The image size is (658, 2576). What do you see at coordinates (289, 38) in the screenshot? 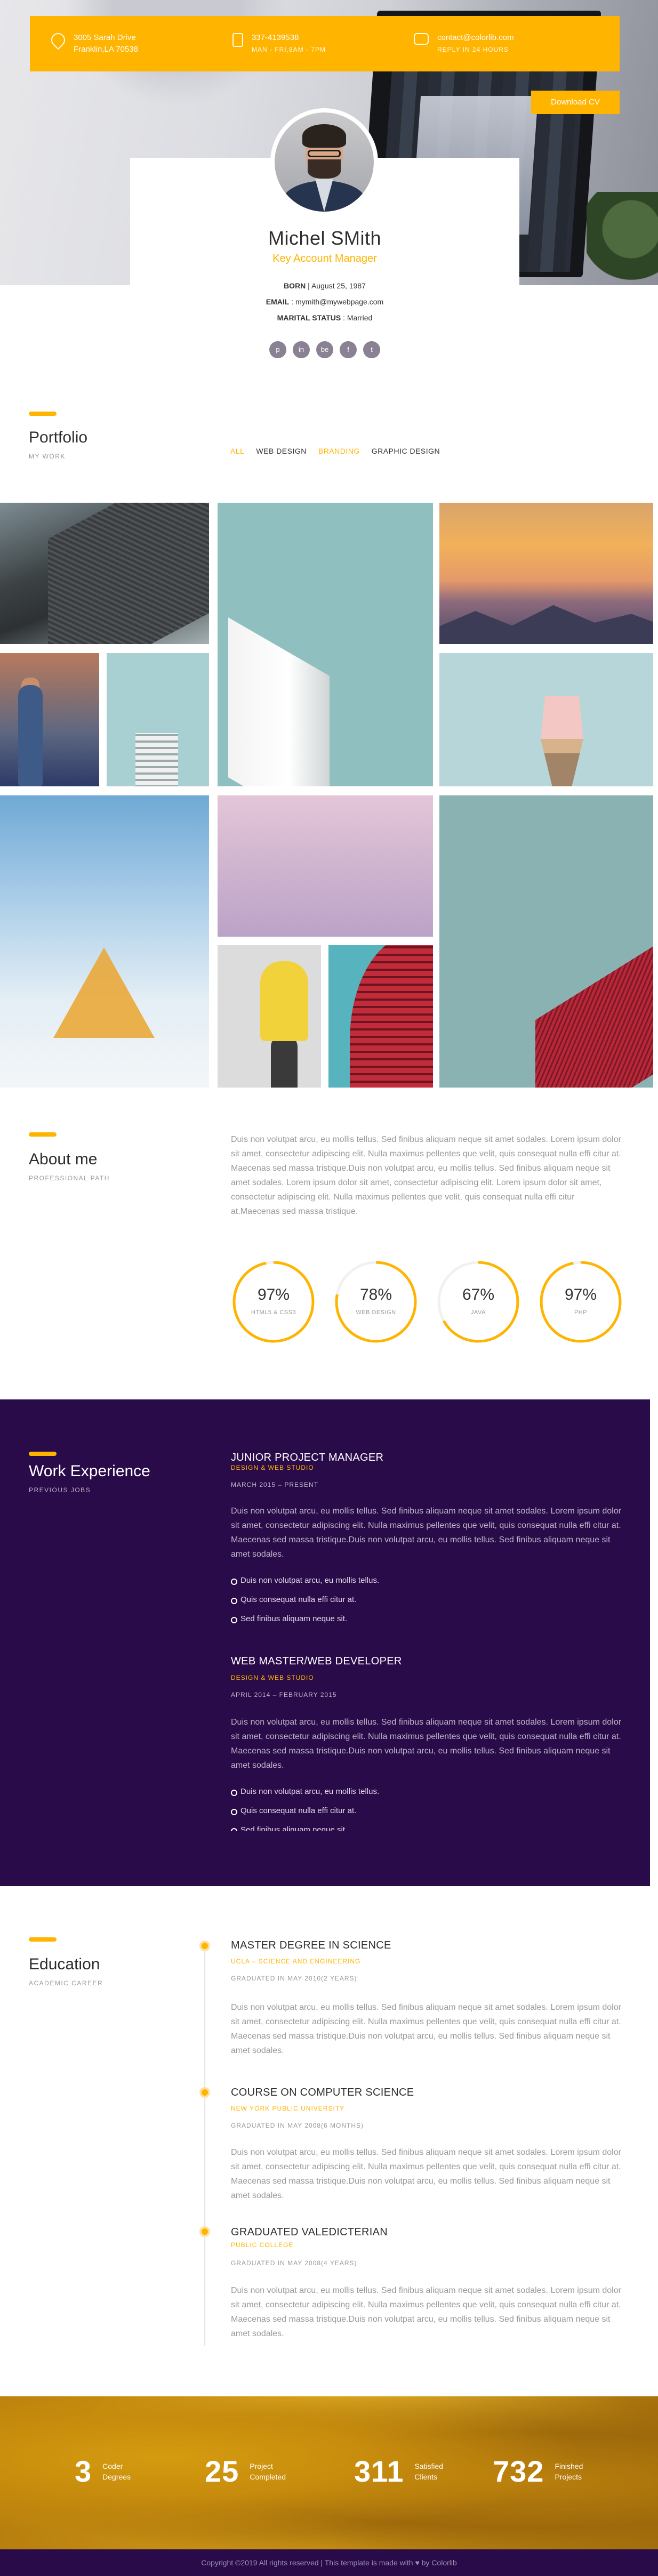
I see `phone-number: 337-4139538` at bounding box center [289, 38].